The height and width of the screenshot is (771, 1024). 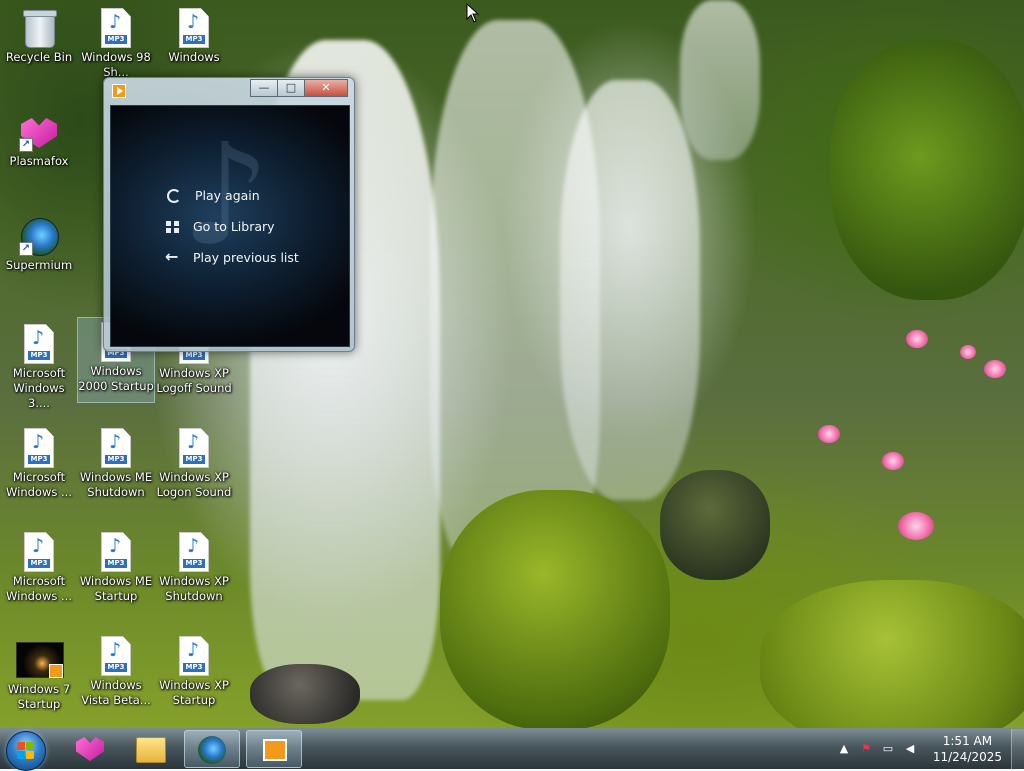 What do you see at coordinates (39, 57) in the screenshot?
I see `desktop-icon-label: Recycle Bin` at bounding box center [39, 57].